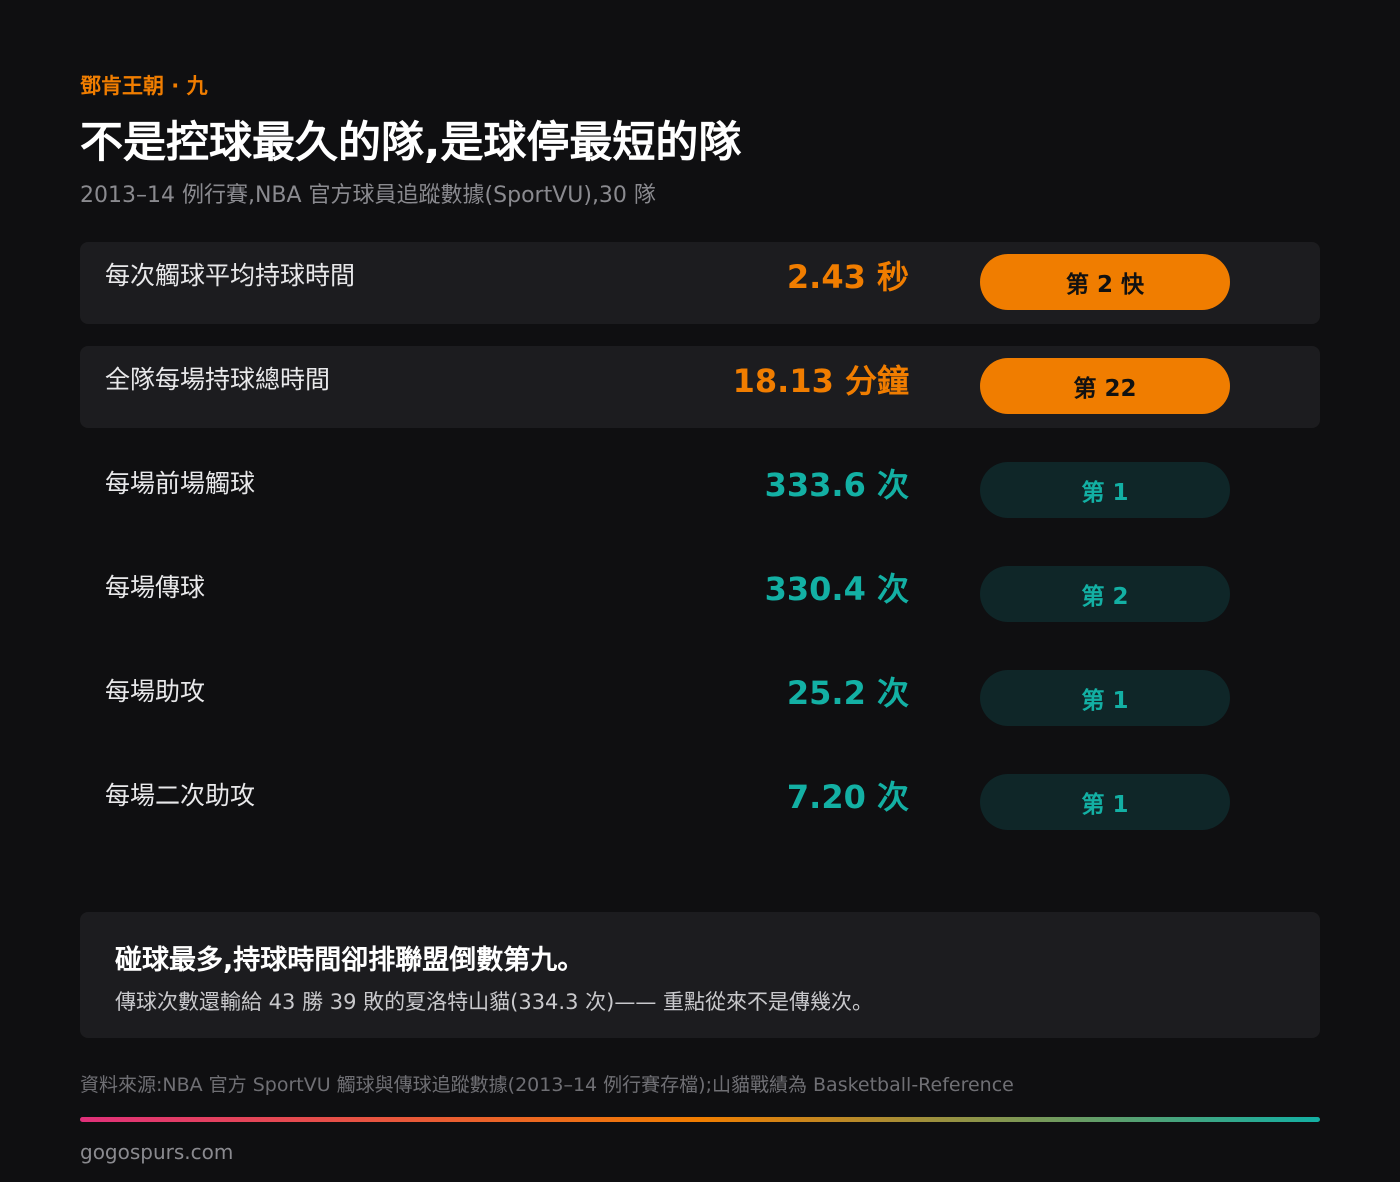 This screenshot has width=1400, height=1182. I want to click on stat-label: 每場二次助攻, so click(180, 795).